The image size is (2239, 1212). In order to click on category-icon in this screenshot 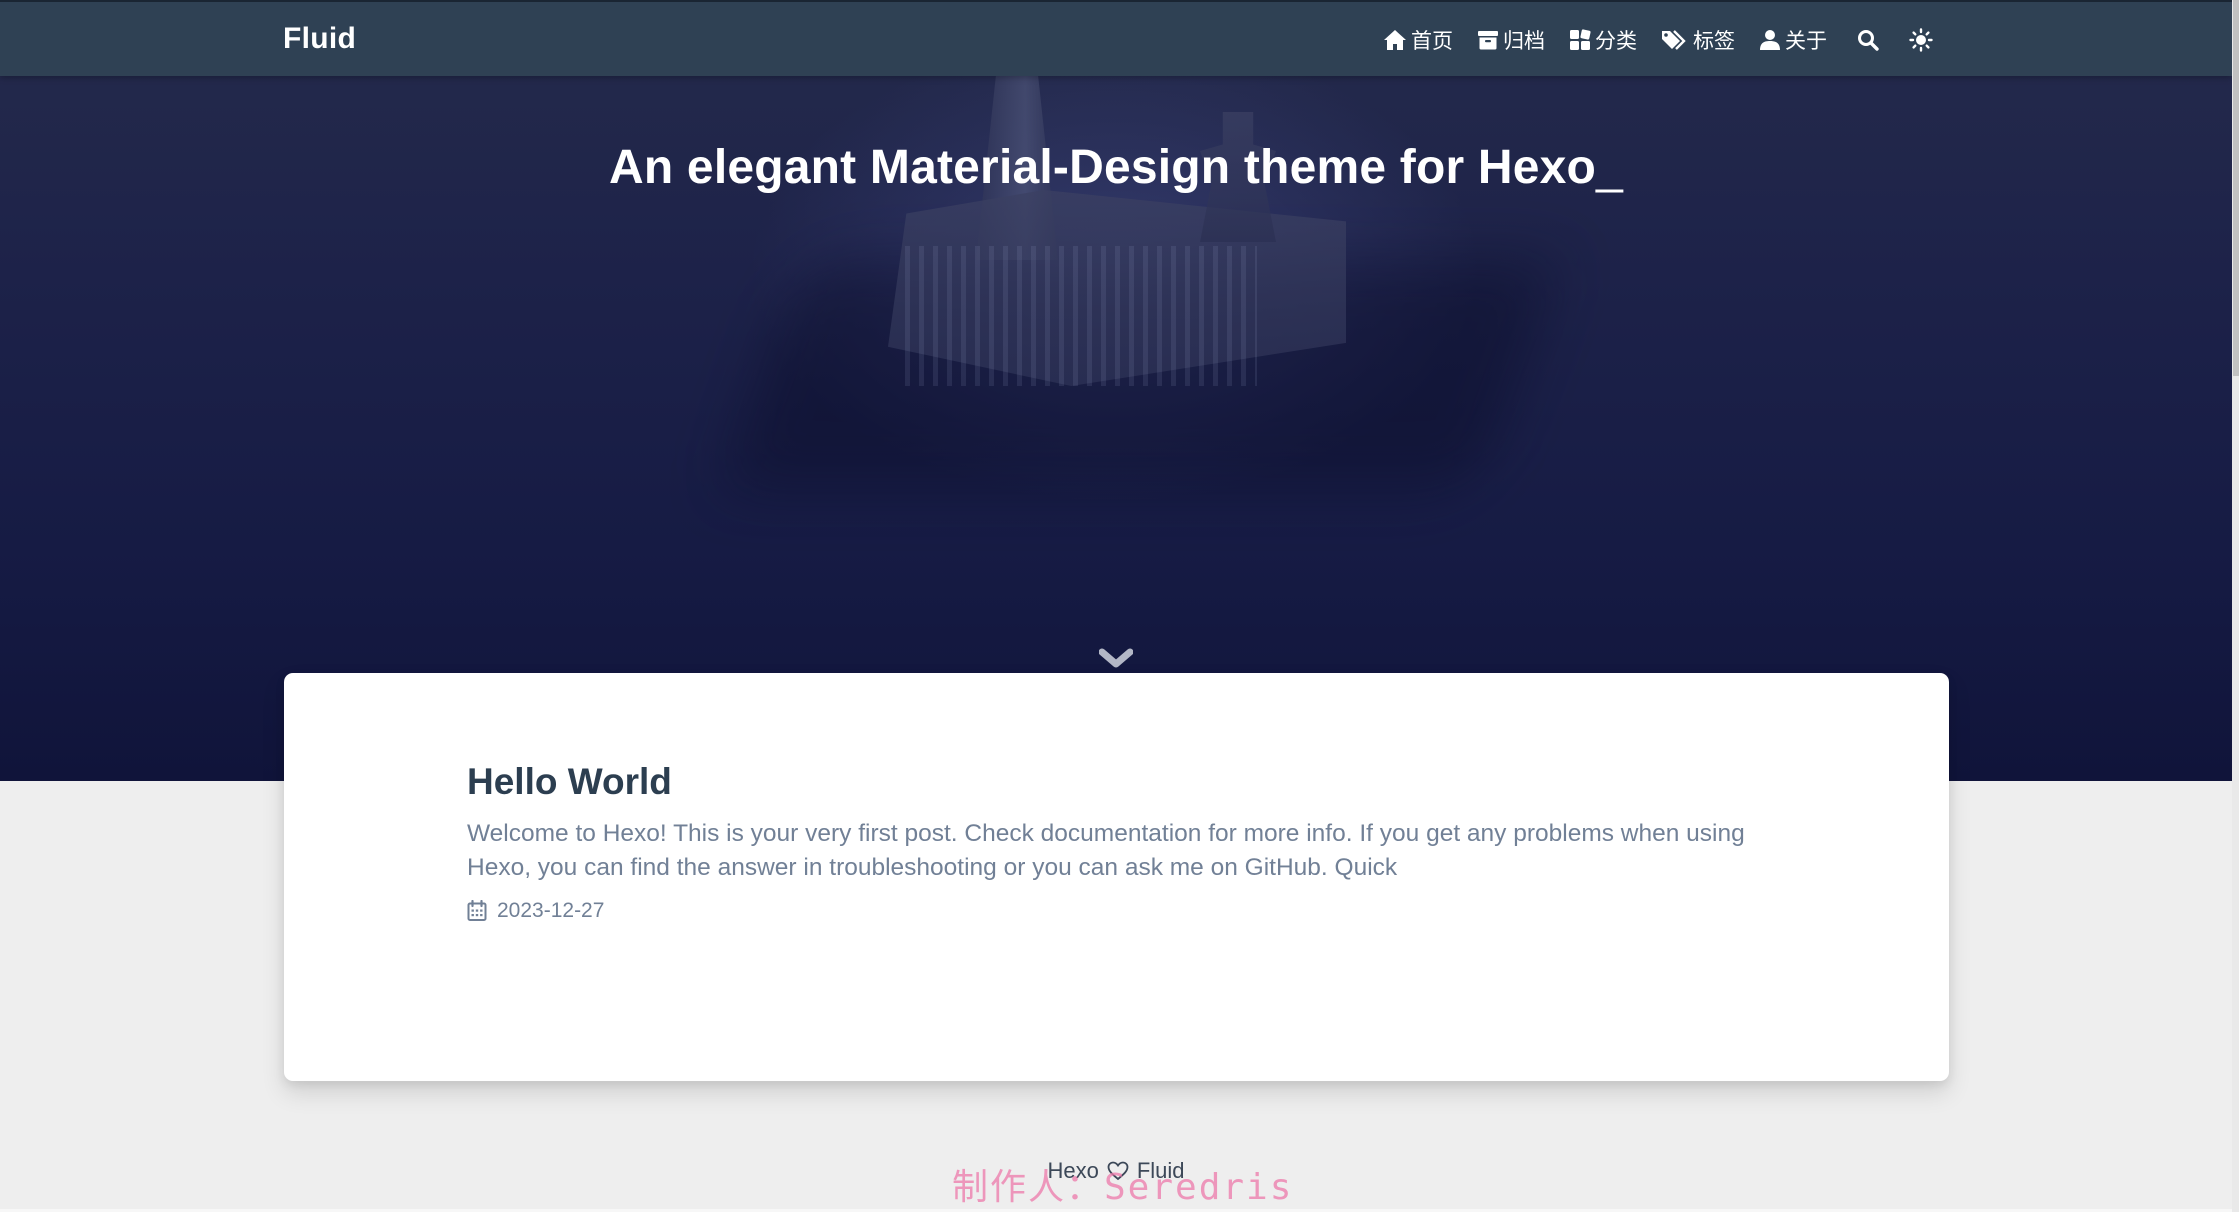, I will do `click(1580, 39)`.